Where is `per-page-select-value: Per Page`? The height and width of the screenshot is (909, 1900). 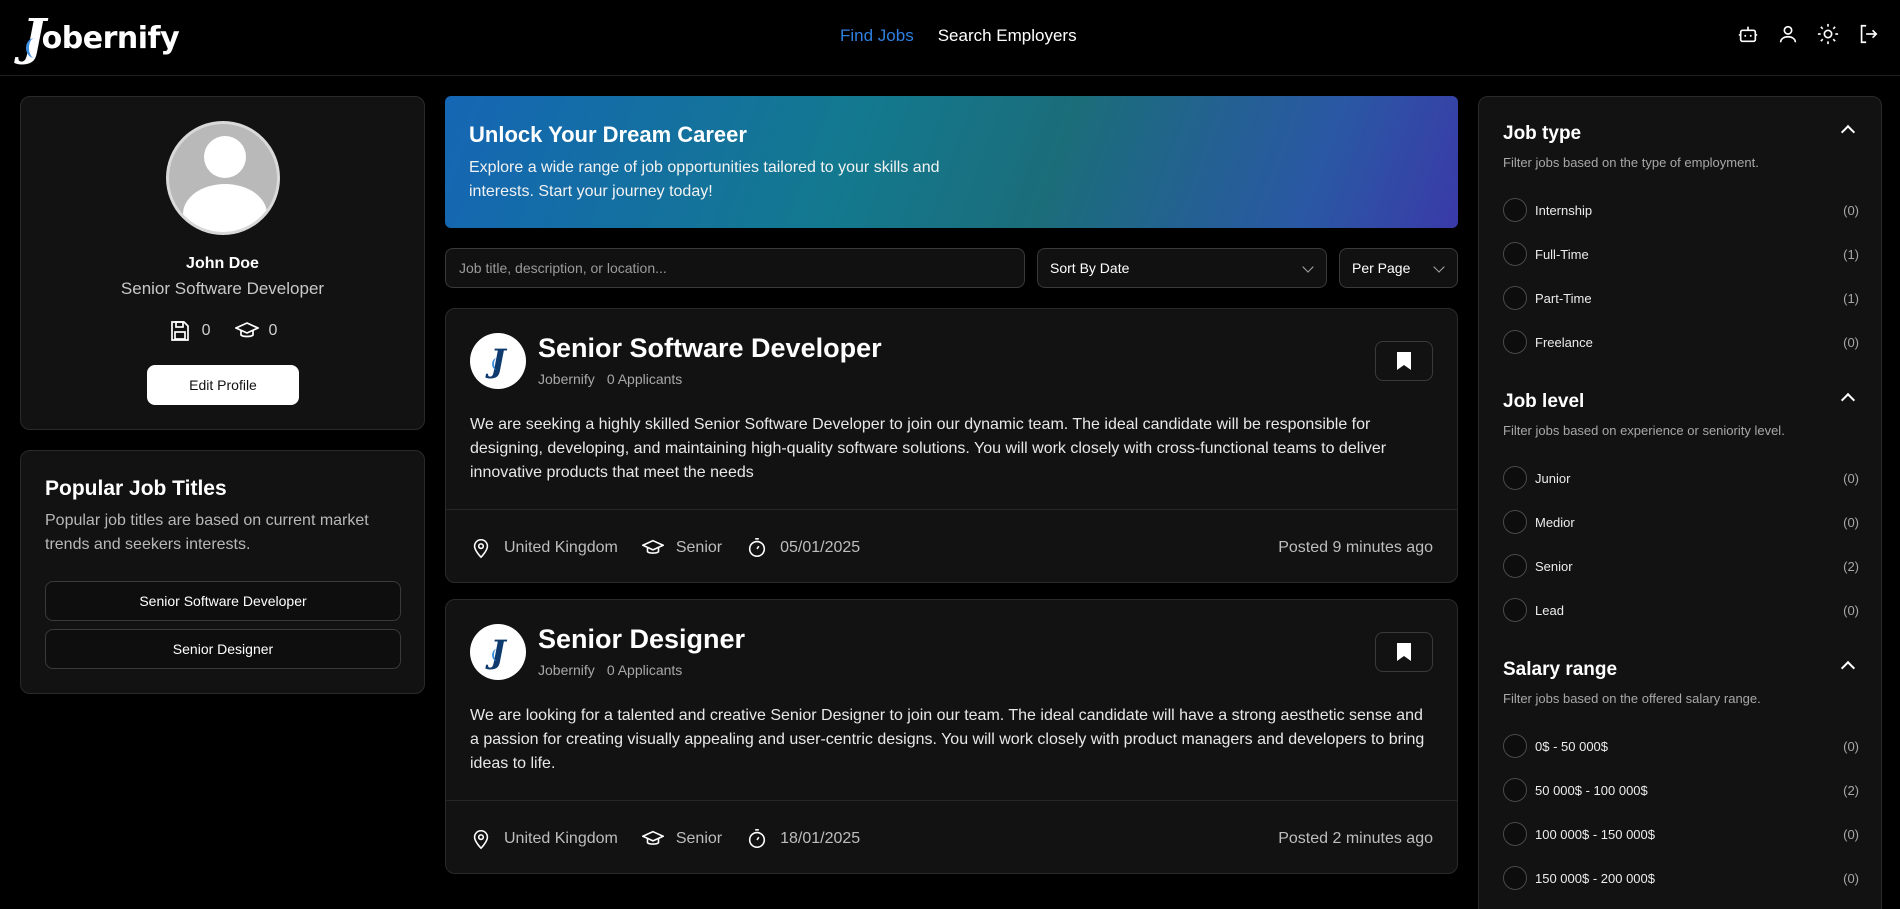 per-page-select-value: Per Page is located at coordinates (1381, 268).